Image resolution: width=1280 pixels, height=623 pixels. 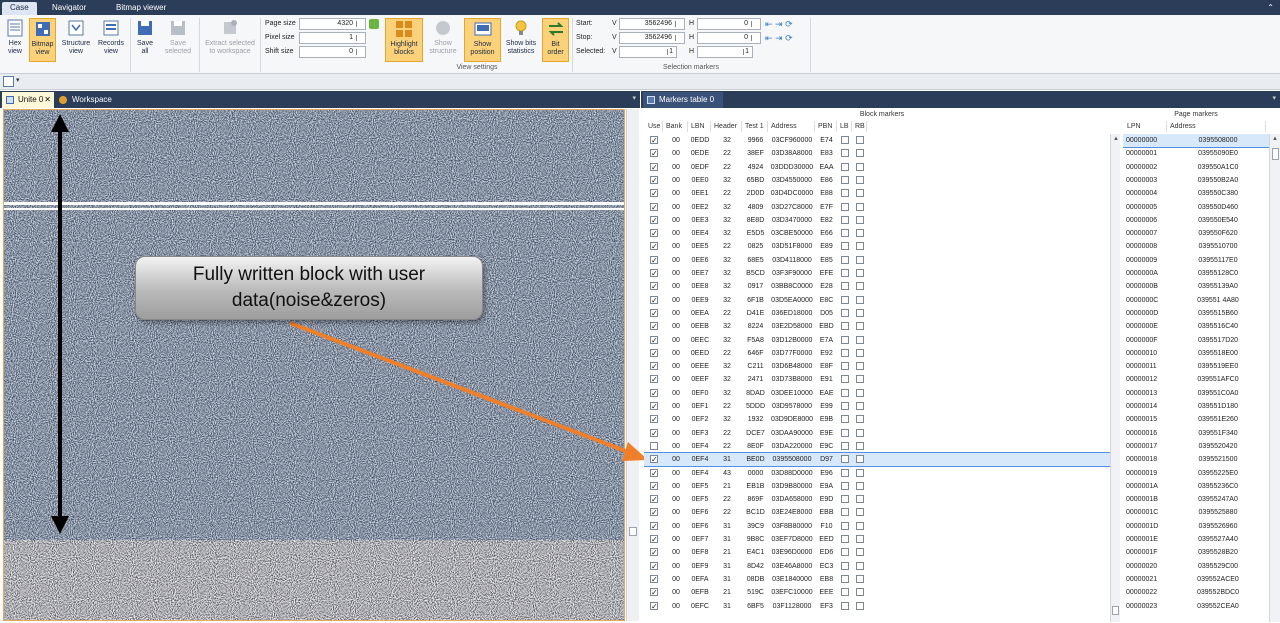 What do you see at coordinates (1196, 459) in the screenshot?
I see `list-item: 00000018 0395521500` at bounding box center [1196, 459].